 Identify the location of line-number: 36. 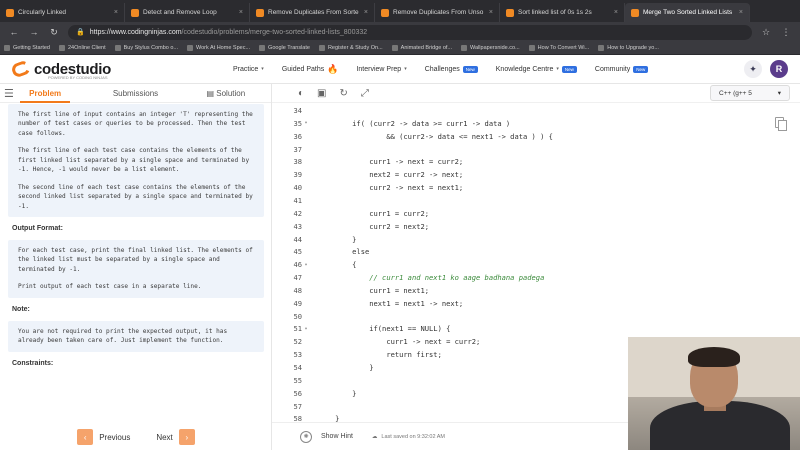
(297, 136).